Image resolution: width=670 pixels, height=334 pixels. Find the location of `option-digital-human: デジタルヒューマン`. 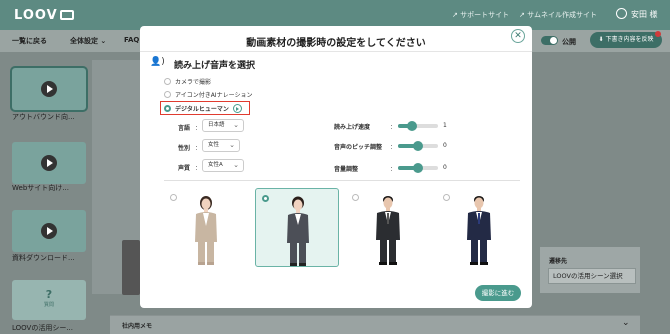

option-digital-human: デジタルヒューマン is located at coordinates (203, 108).